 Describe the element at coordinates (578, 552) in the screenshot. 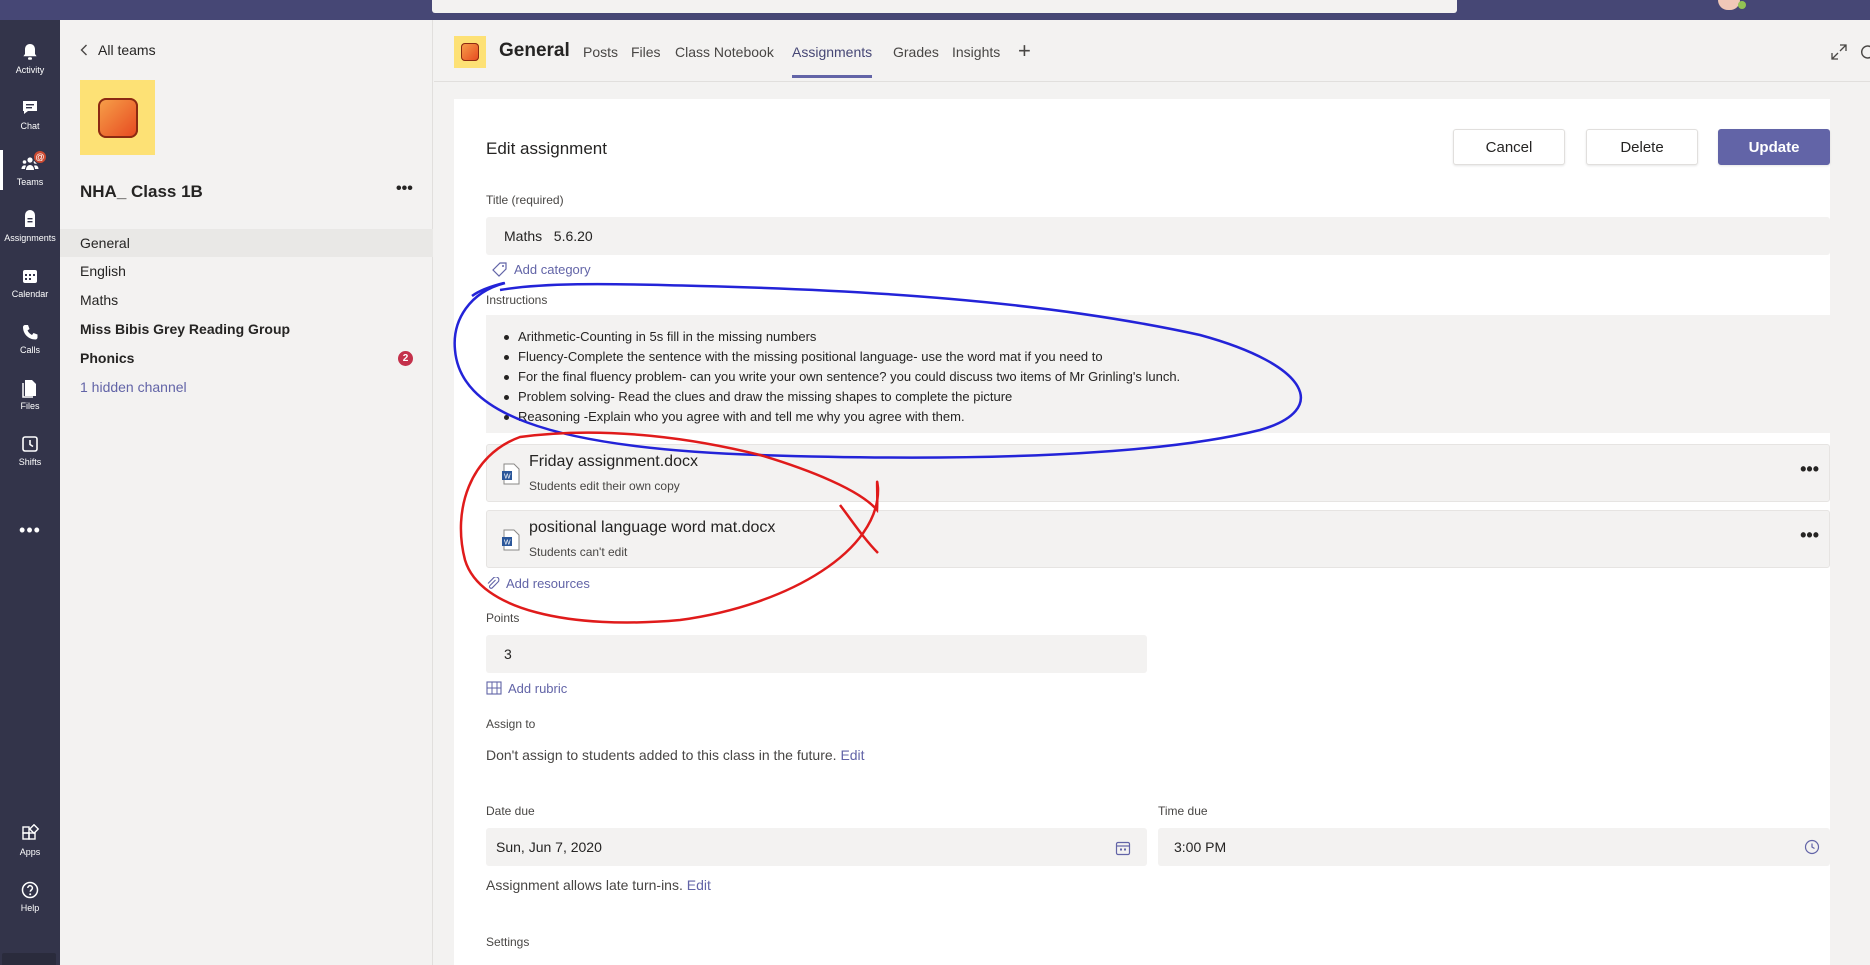

I see `attachment-permission: Students can't edit` at that location.